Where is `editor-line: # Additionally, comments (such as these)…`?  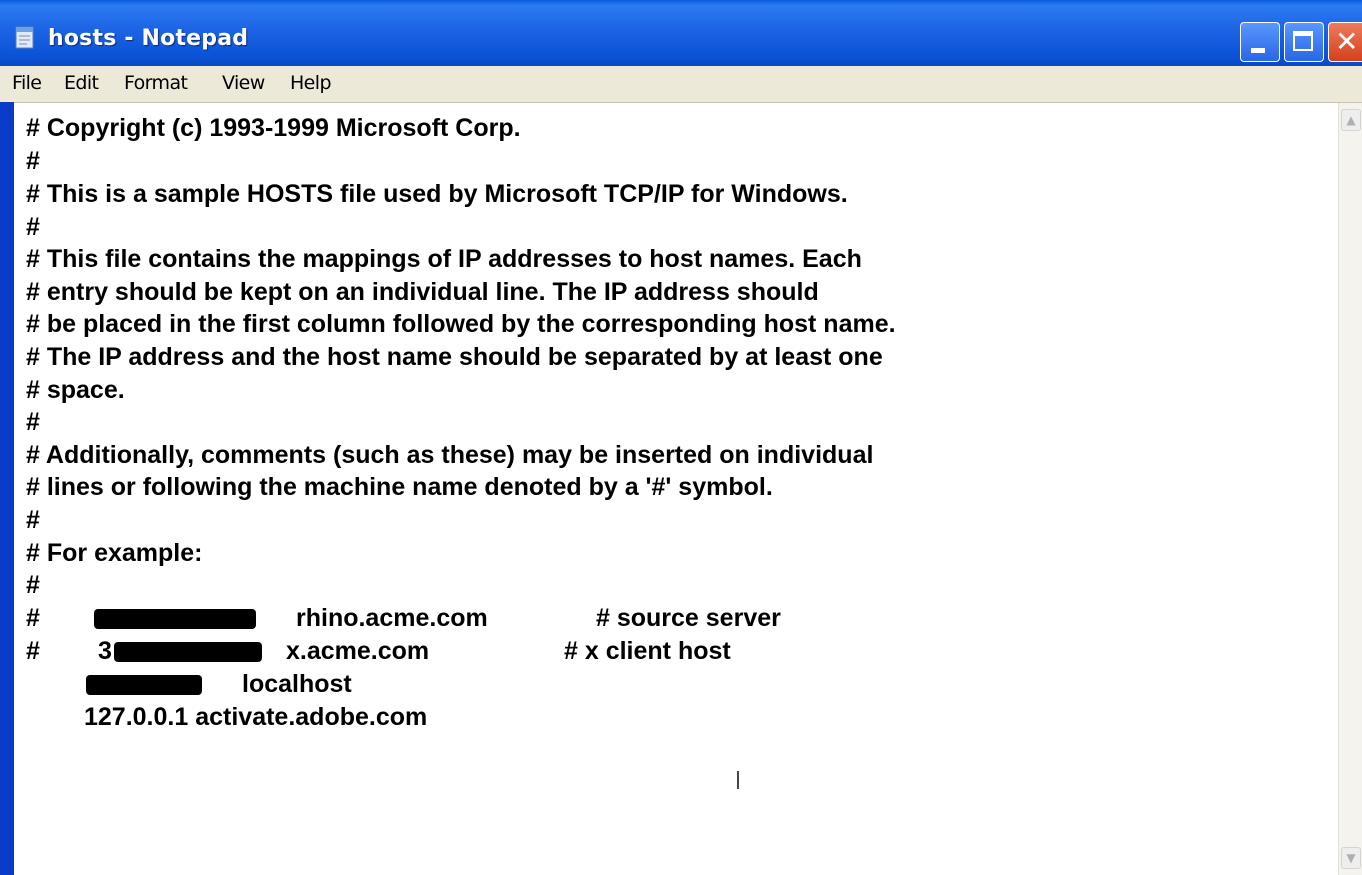 editor-line: # Additionally, comments (such as these)… is located at coordinates (450, 455).